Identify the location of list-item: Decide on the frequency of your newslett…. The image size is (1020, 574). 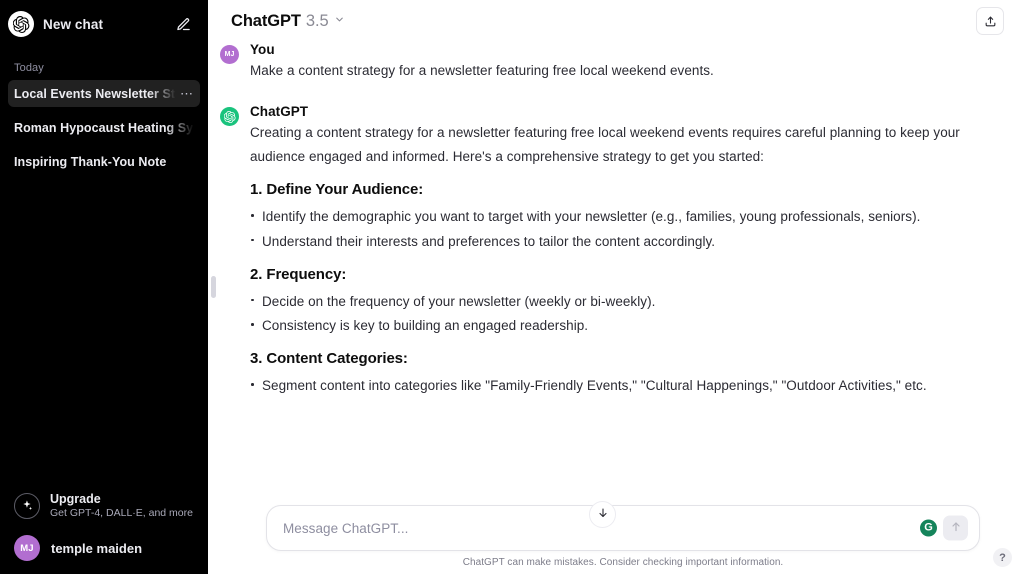
(615, 301).